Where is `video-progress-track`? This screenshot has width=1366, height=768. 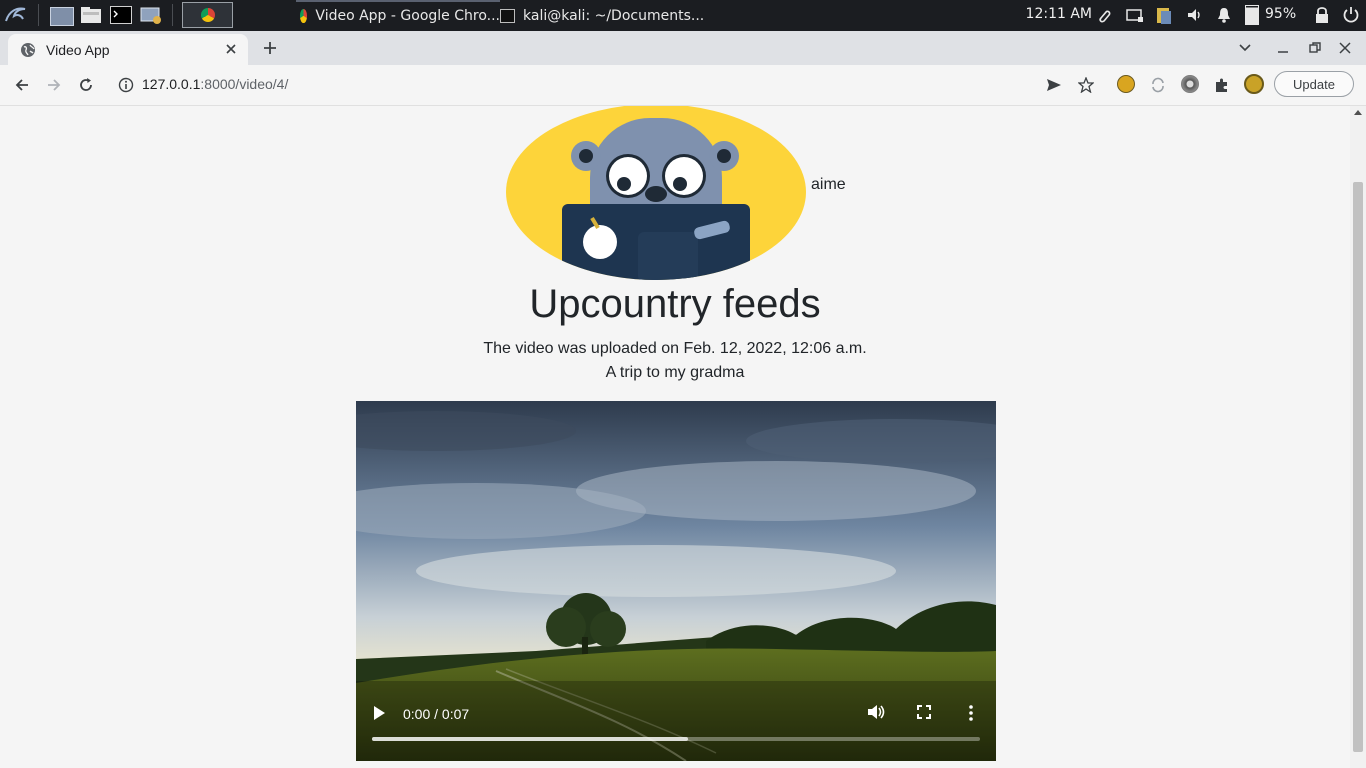
video-progress-track is located at coordinates (676, 739).